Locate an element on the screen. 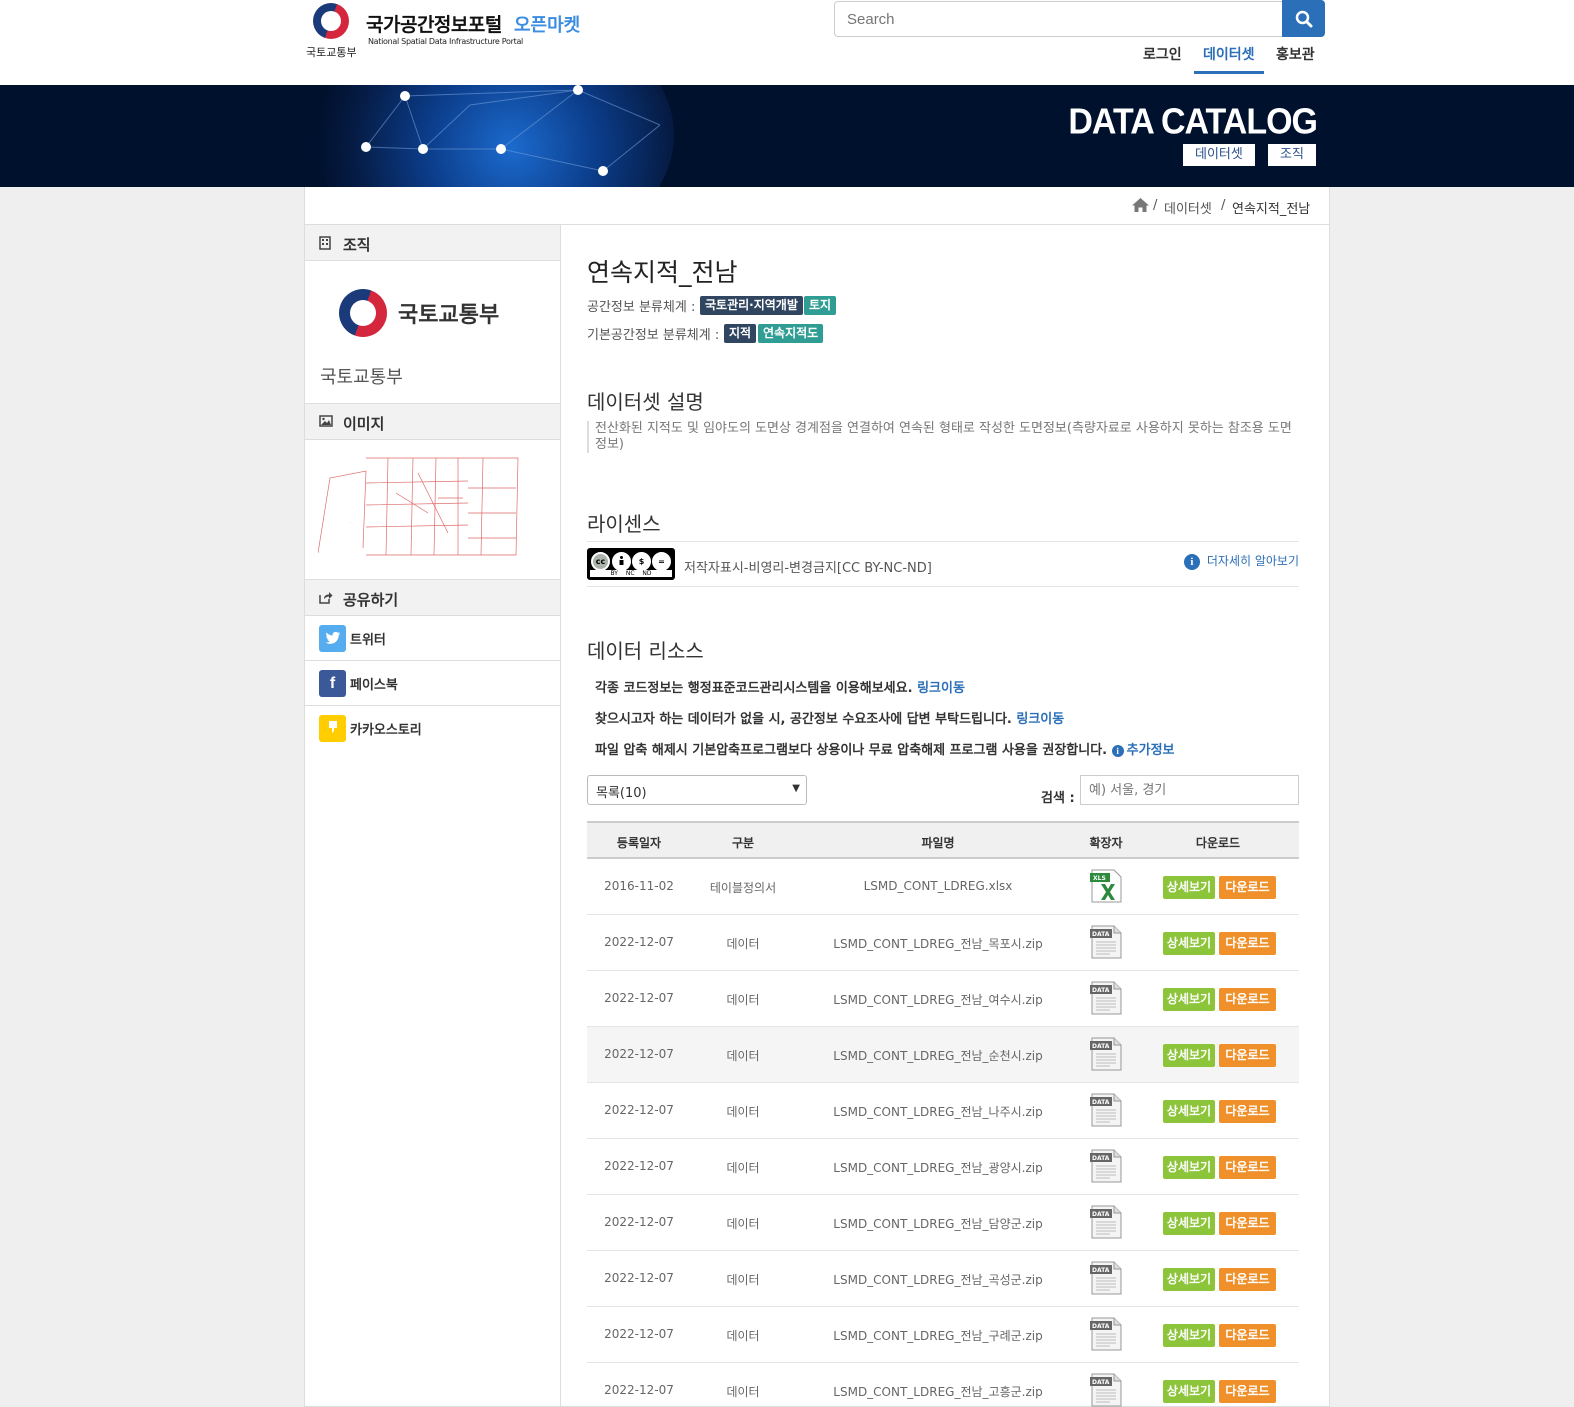  ministry-label: 국토교통부 is located at coordinates (331, 52).